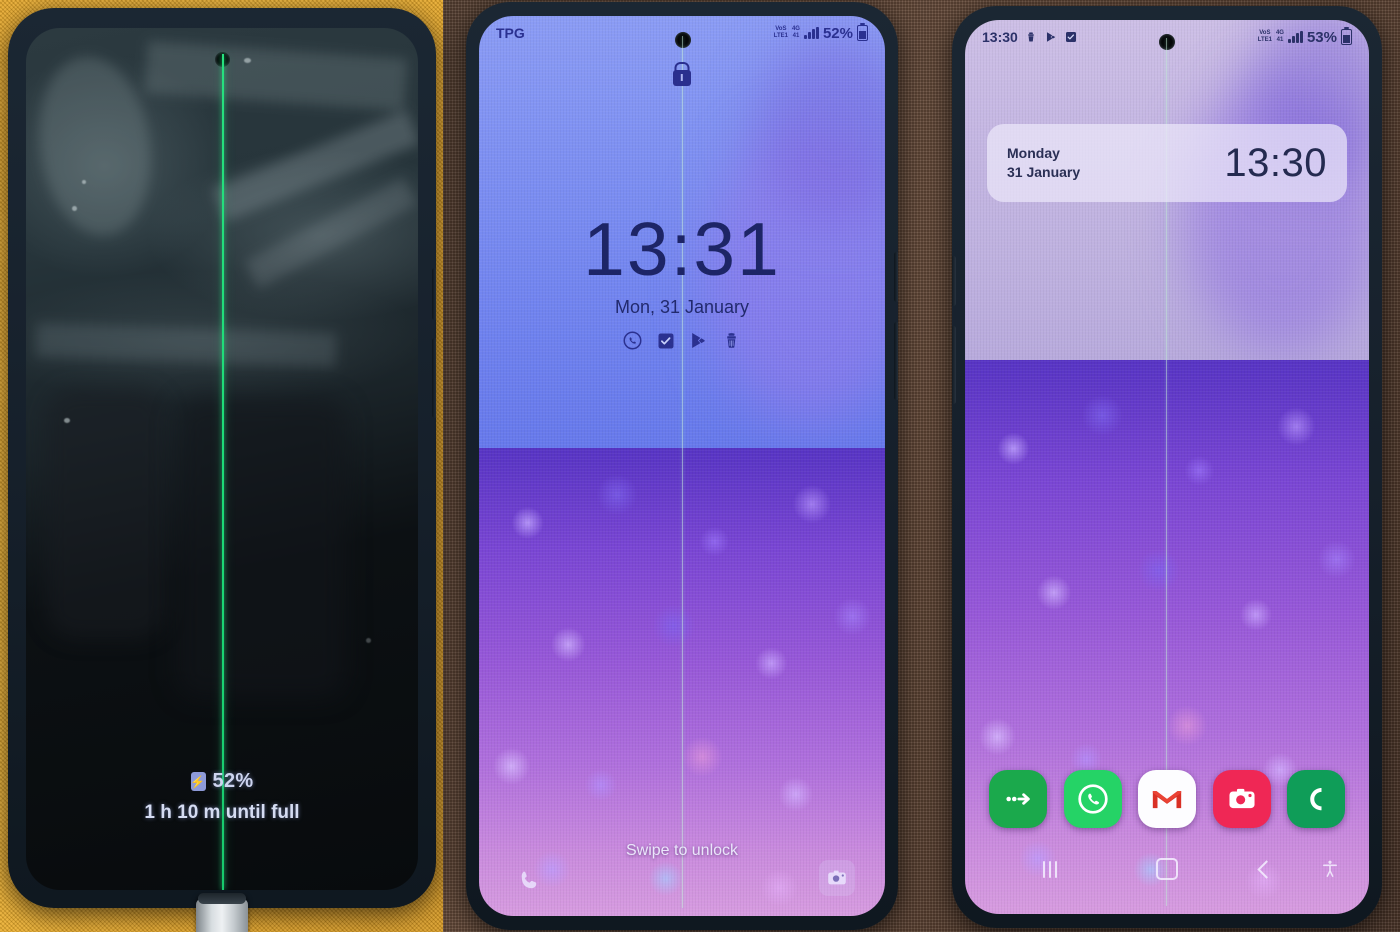  I want to click on clock-widget-time: 13:30, so click(1275, 162).